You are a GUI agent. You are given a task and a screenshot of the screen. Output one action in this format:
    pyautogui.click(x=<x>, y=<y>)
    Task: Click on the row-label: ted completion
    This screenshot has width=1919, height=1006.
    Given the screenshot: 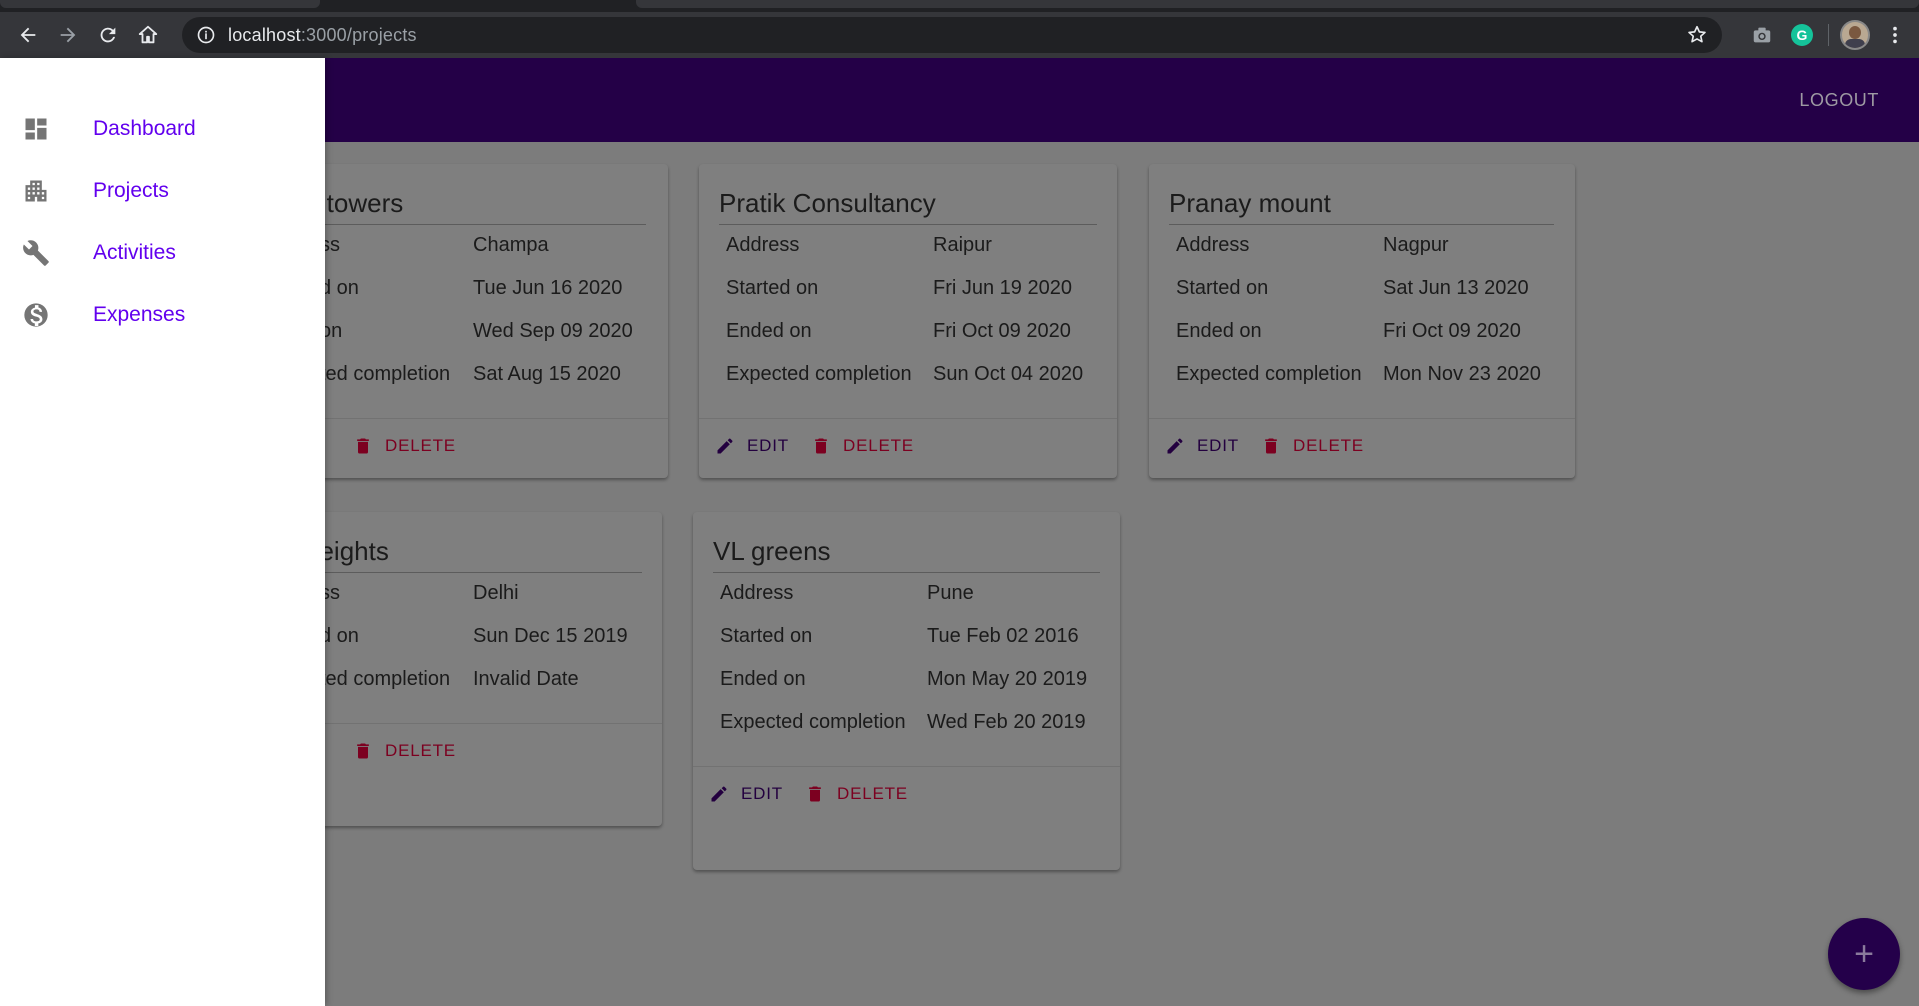 What is the action you would take?
    pyautogui.click(x=385, y=679)
    